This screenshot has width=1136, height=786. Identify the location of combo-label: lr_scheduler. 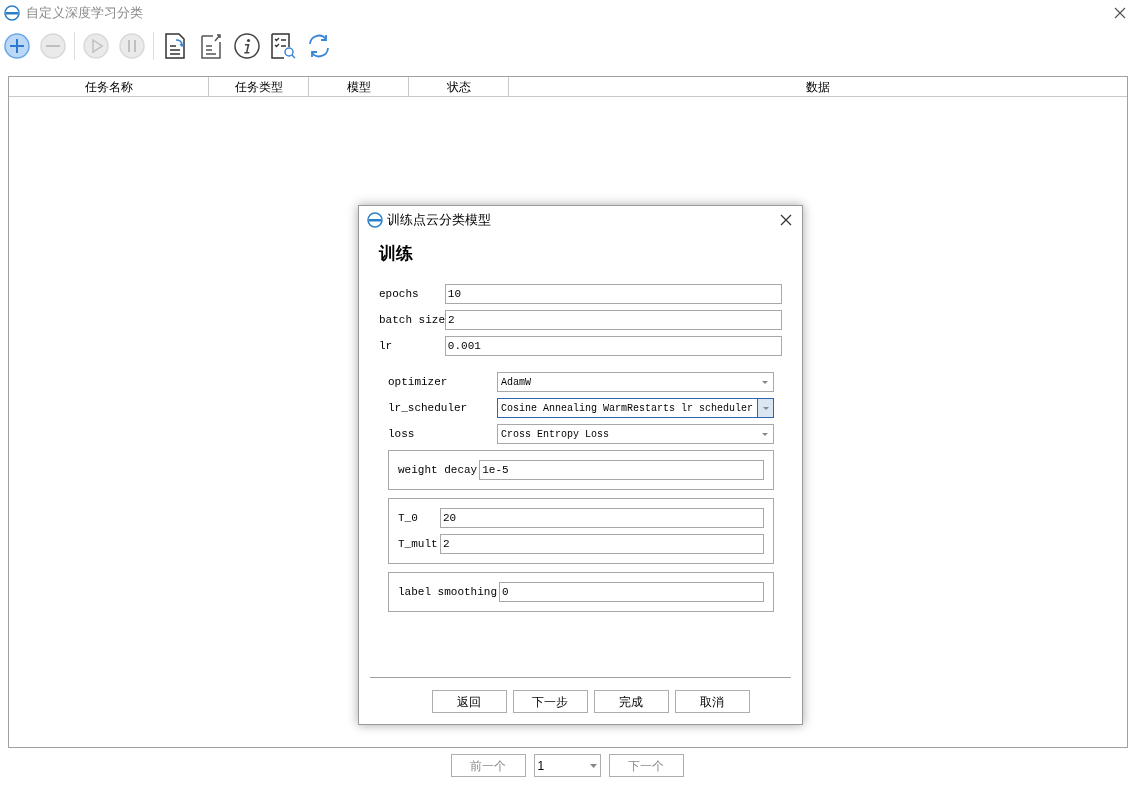
(428, 408).